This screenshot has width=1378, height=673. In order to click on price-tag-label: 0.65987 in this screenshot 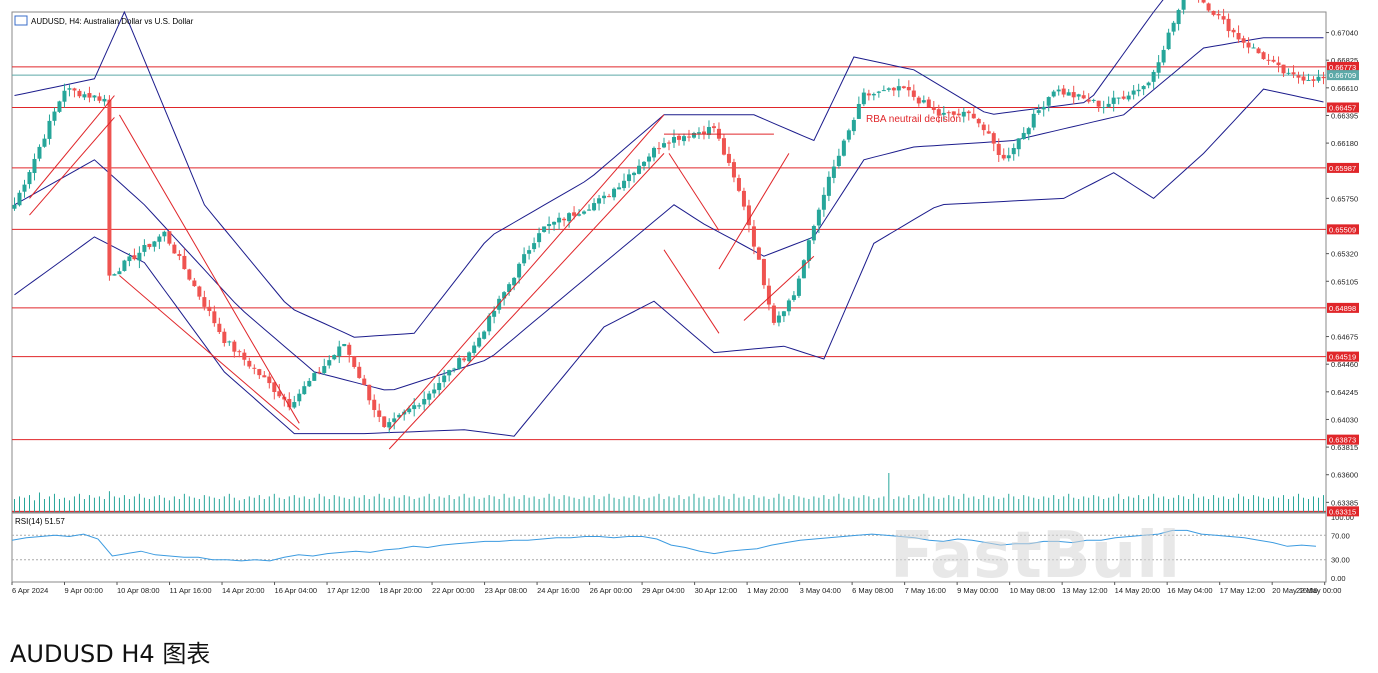, I will do `click(1342, 168)`.